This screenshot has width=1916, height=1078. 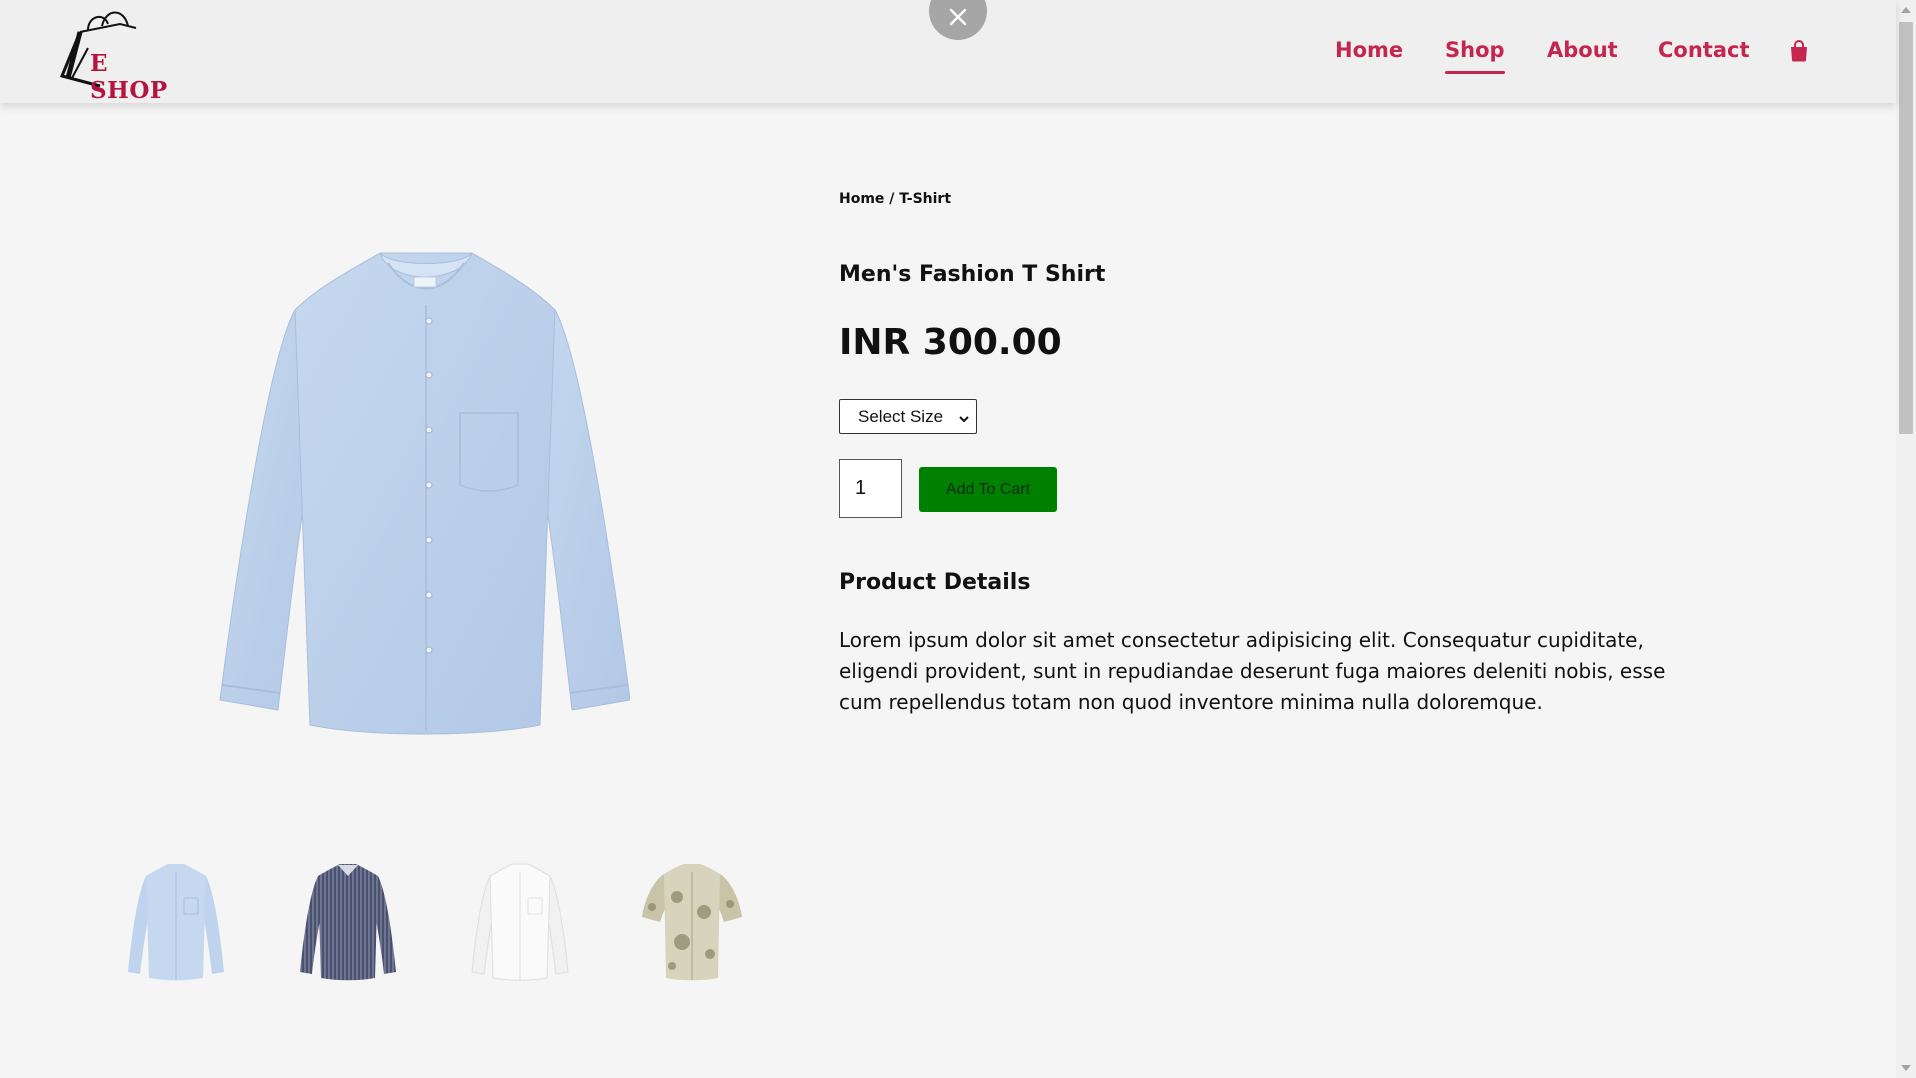 What do you see at coordinates (895, 199) in the screenshot?
I see `breadcrumb: Home / T-Shirt` at bounding box center [895, 199].